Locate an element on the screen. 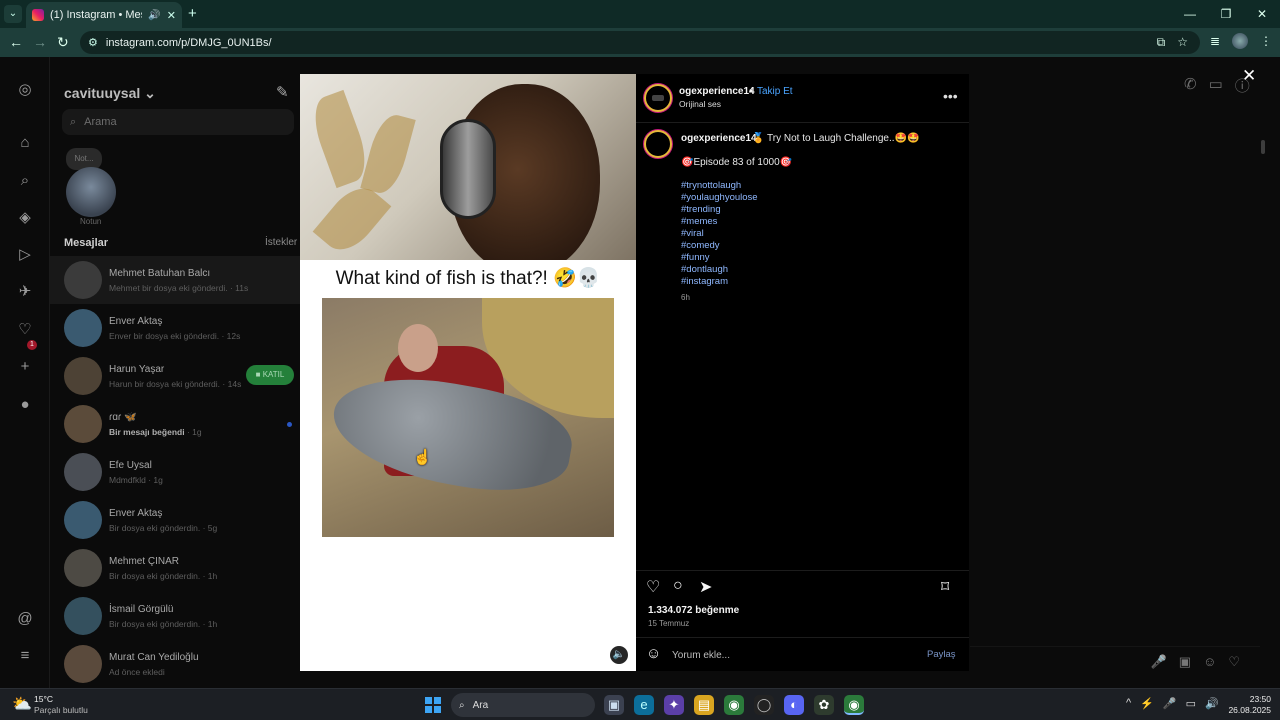 The image size is (1280, 720). media-control-icon: ≣ is located at coordinates (1215, 41).